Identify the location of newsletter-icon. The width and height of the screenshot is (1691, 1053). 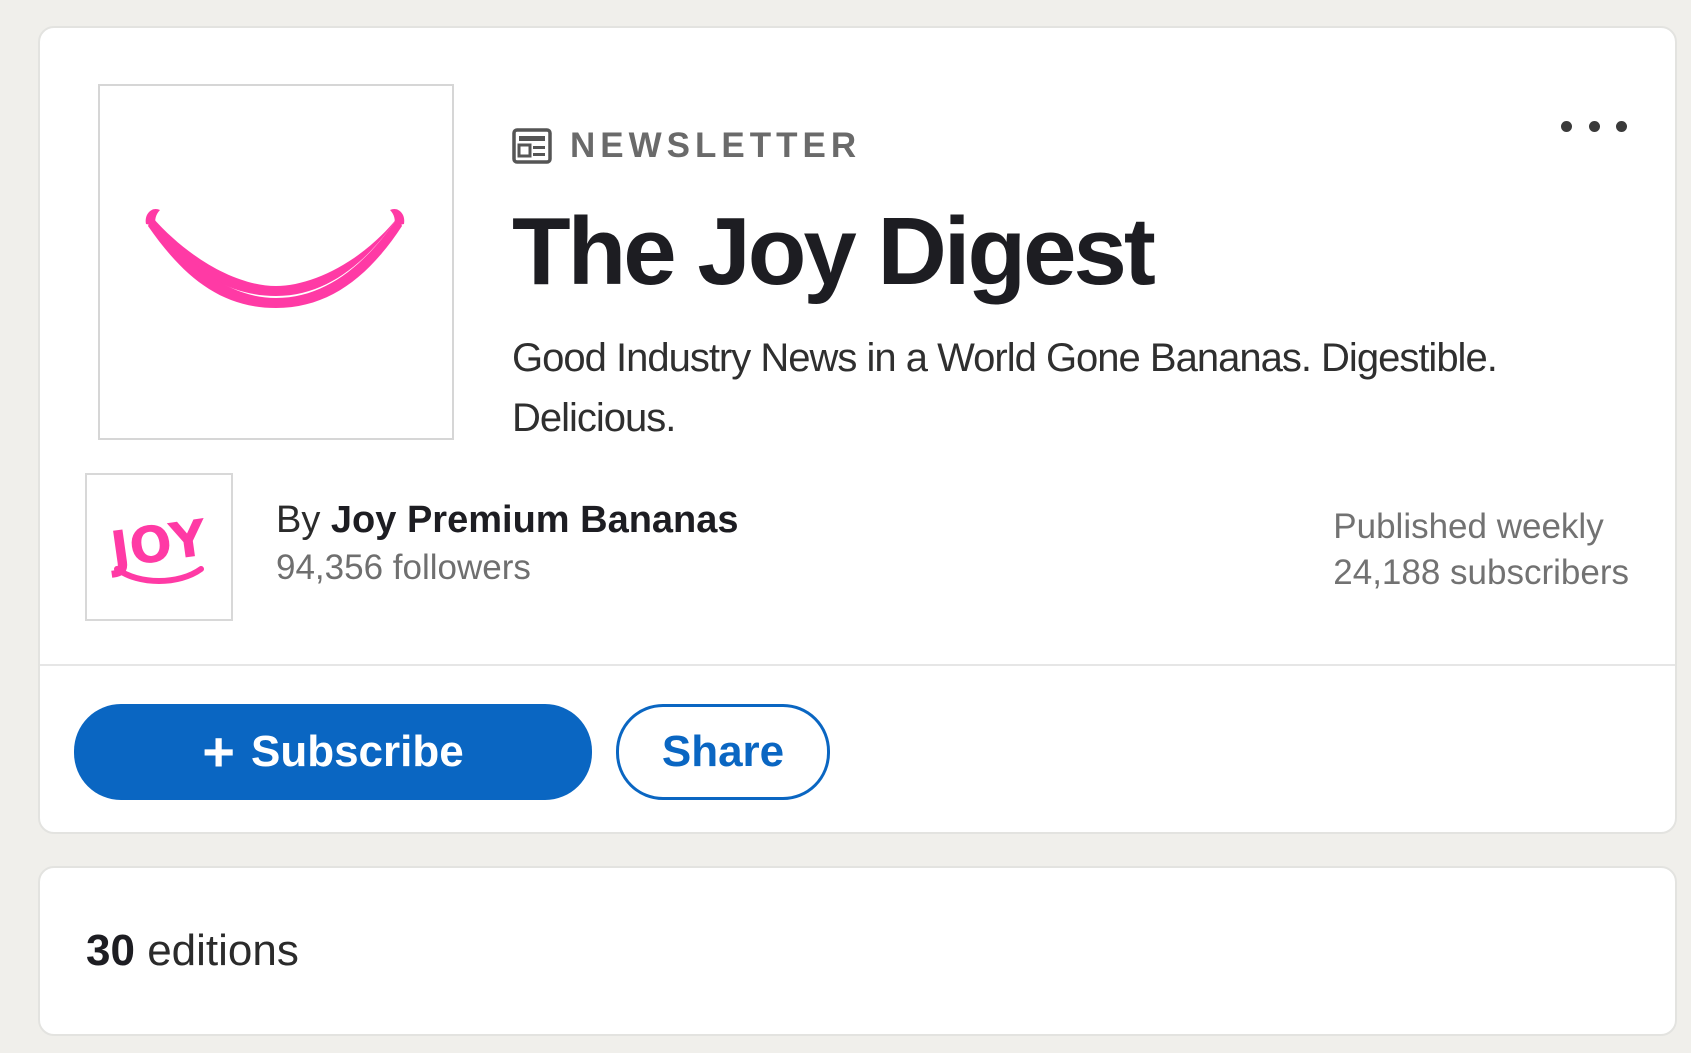
(532, 146).